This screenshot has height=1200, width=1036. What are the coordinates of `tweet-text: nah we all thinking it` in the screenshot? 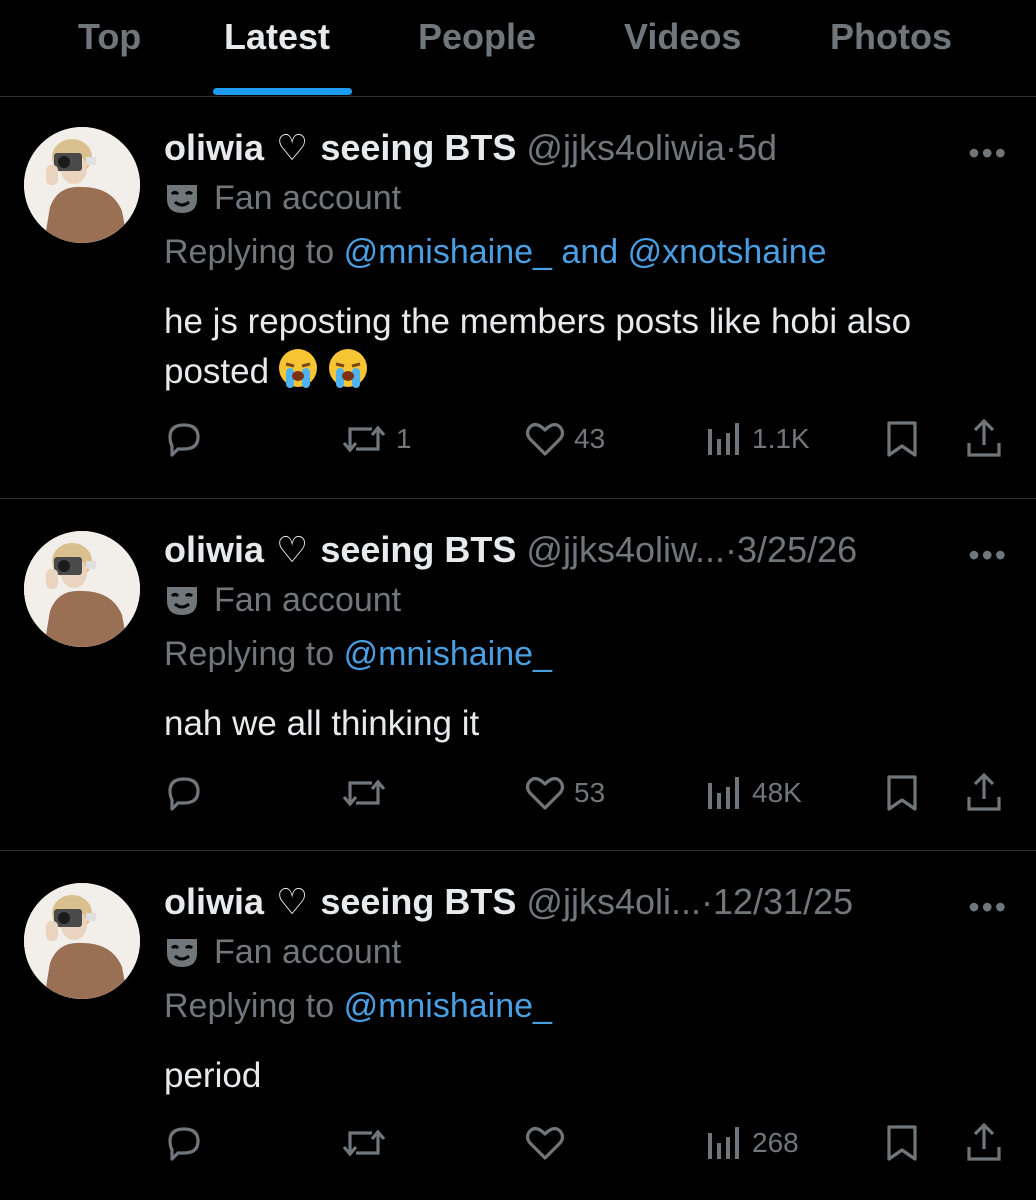 It's located at (322, 723).